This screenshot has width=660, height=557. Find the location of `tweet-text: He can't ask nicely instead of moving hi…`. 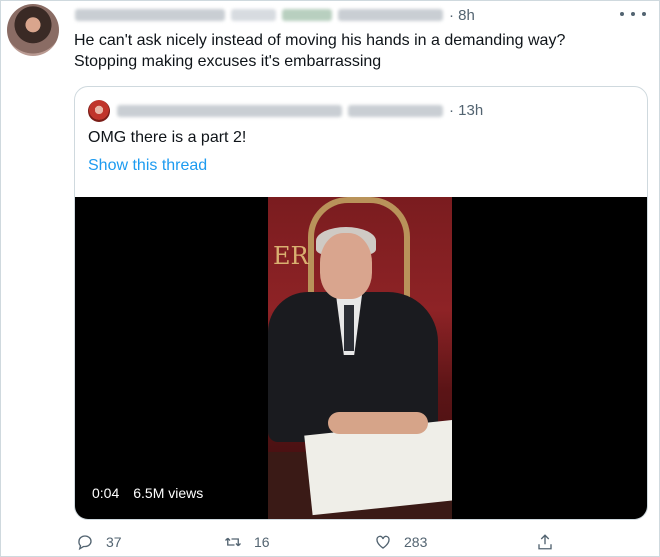

tweet-text: He can't ask nicely instead of moving hi… is located at coordinates (354, 51).